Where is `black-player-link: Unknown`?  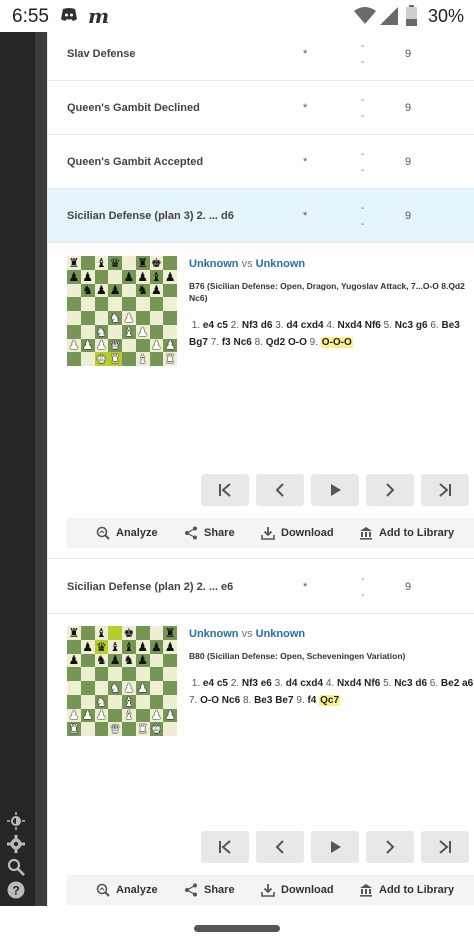
black-player-link: Unknown is located at coordinates (281, 634).